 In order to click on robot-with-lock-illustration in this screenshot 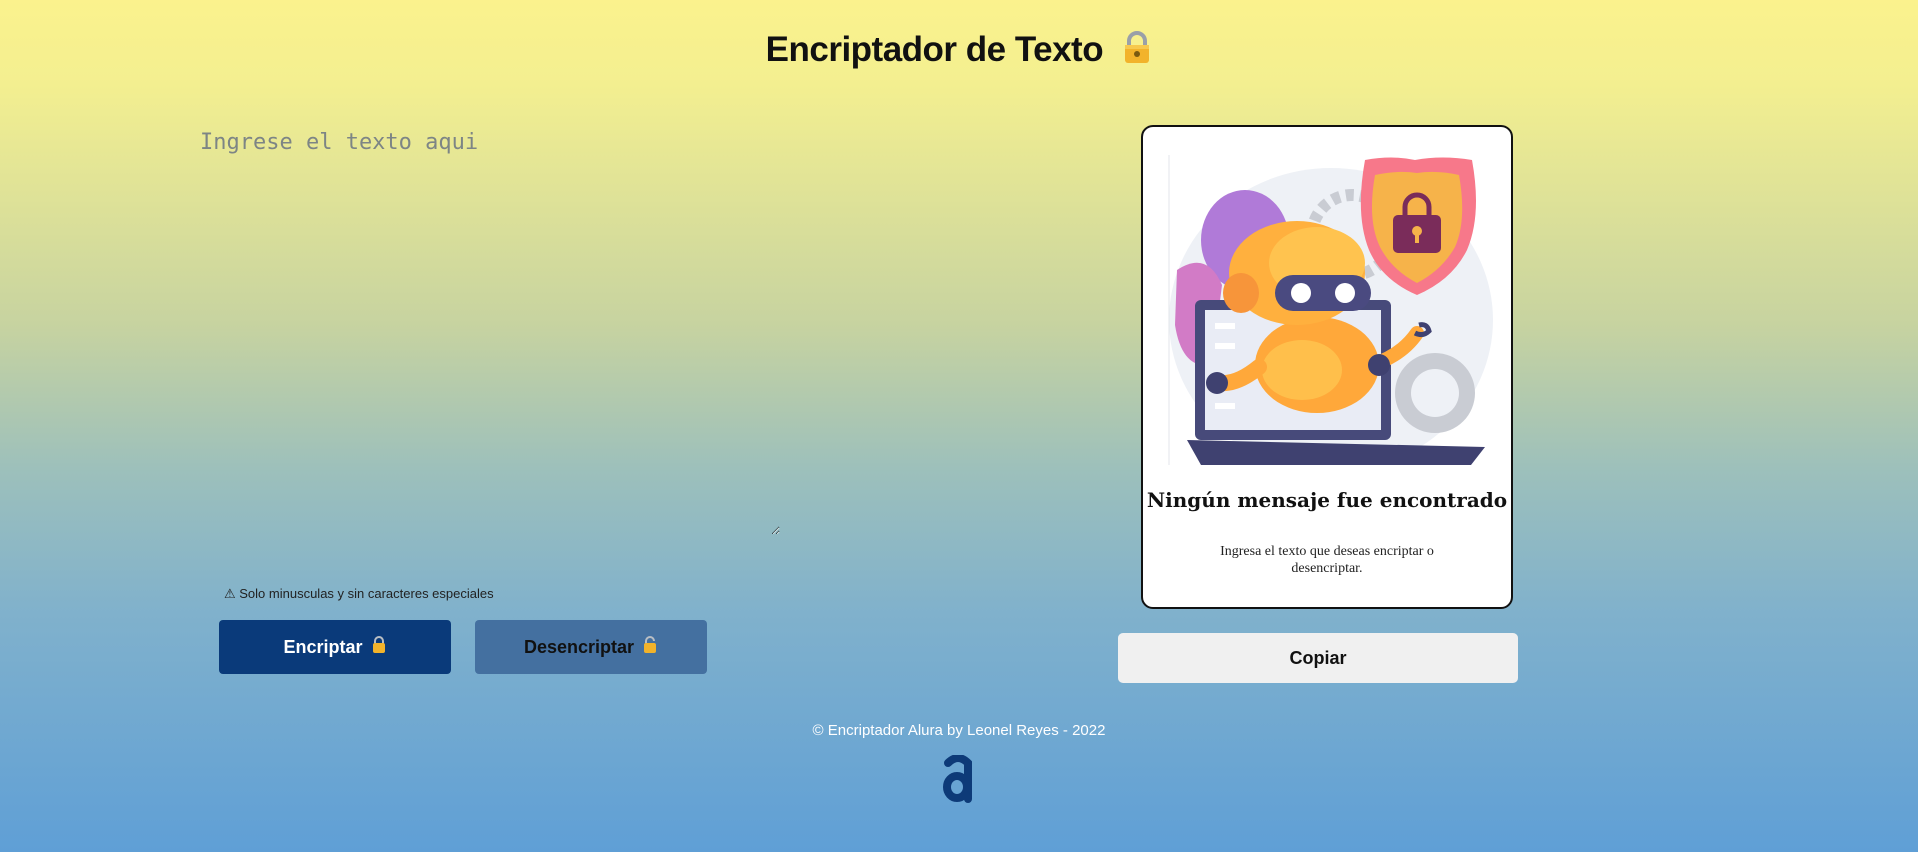, I will do `click(1330, 310)`.